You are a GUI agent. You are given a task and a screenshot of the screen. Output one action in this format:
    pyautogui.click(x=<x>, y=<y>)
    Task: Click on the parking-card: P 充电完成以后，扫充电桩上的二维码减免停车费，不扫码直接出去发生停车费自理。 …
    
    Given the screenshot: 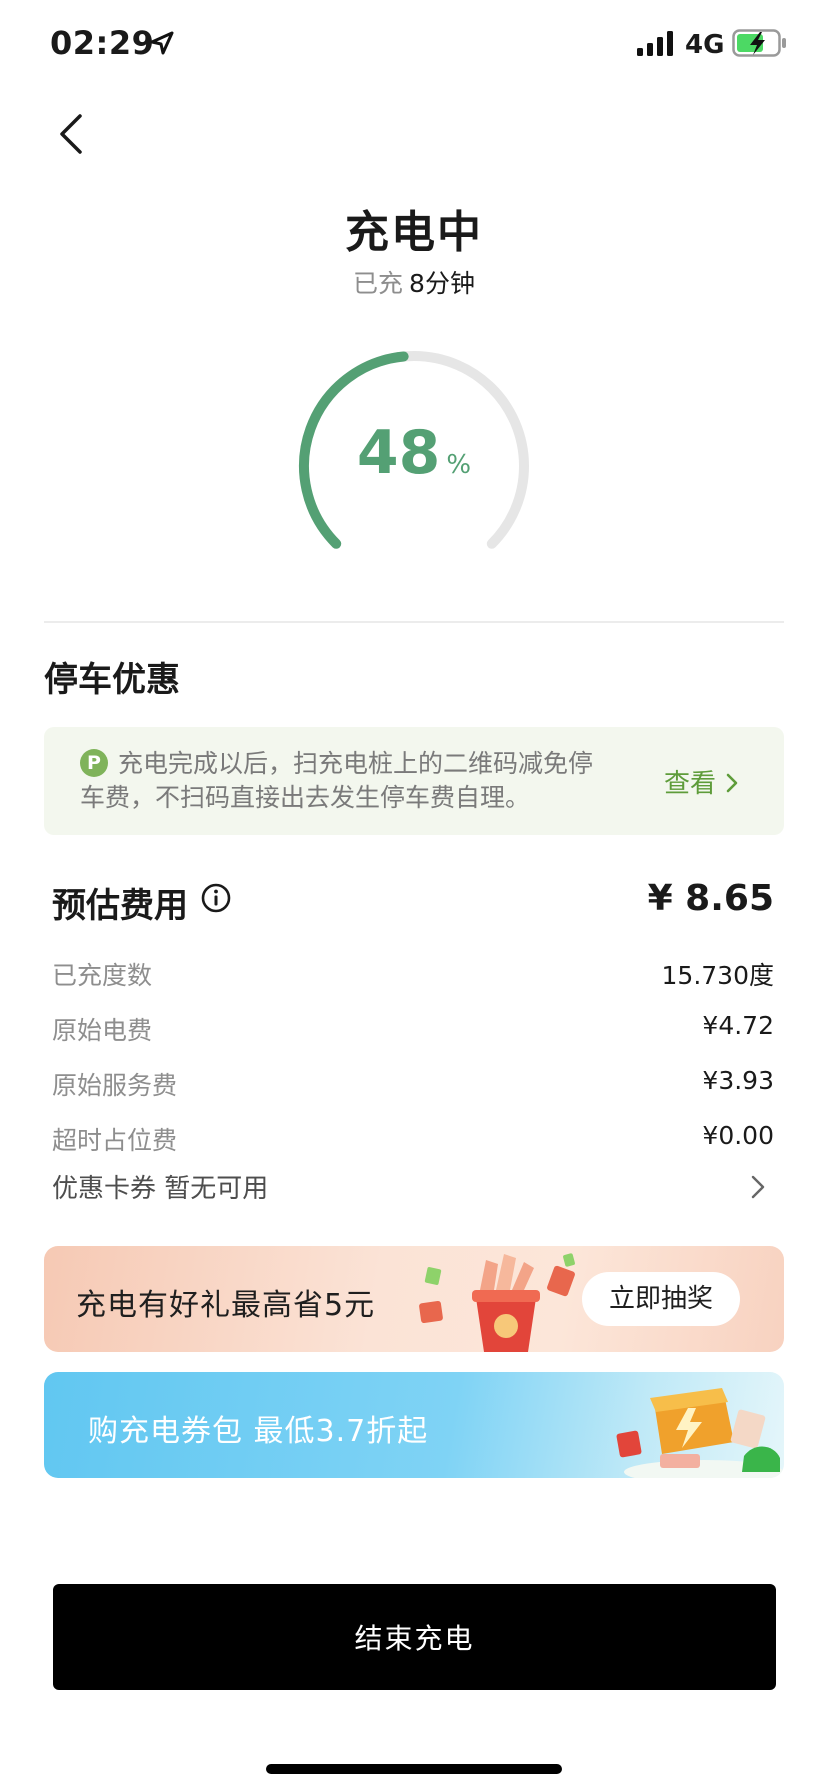 What is the action you would take?
    pyautogui.click(x=414, y=781)
    